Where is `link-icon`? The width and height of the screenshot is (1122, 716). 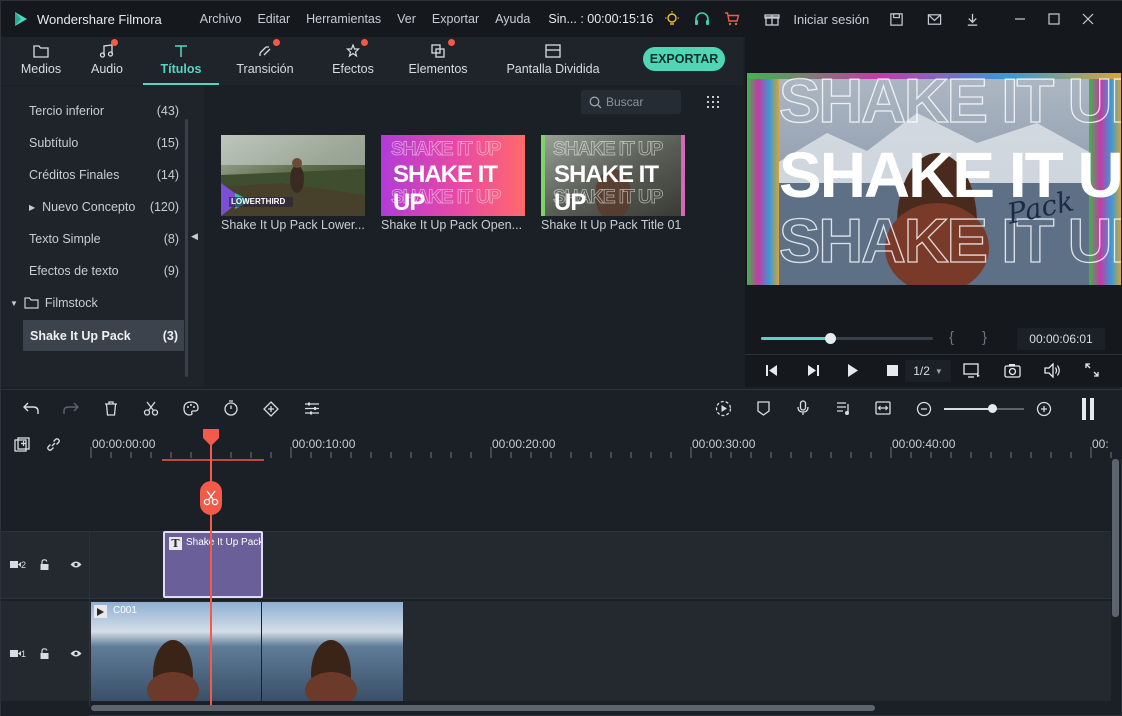 link-icon is located at coordinates (53, 444).